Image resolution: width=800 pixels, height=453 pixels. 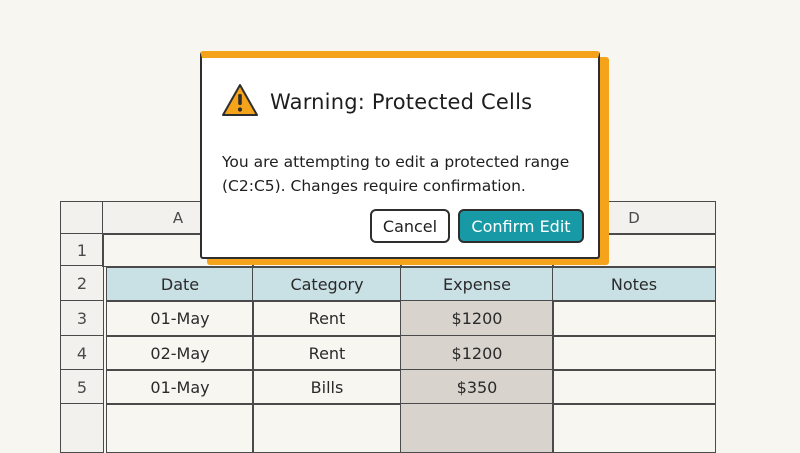 What do you see at coordinates (180, 284) in the screenshot?
I see `table-header-date: Date` at bounding box center [180, 284].